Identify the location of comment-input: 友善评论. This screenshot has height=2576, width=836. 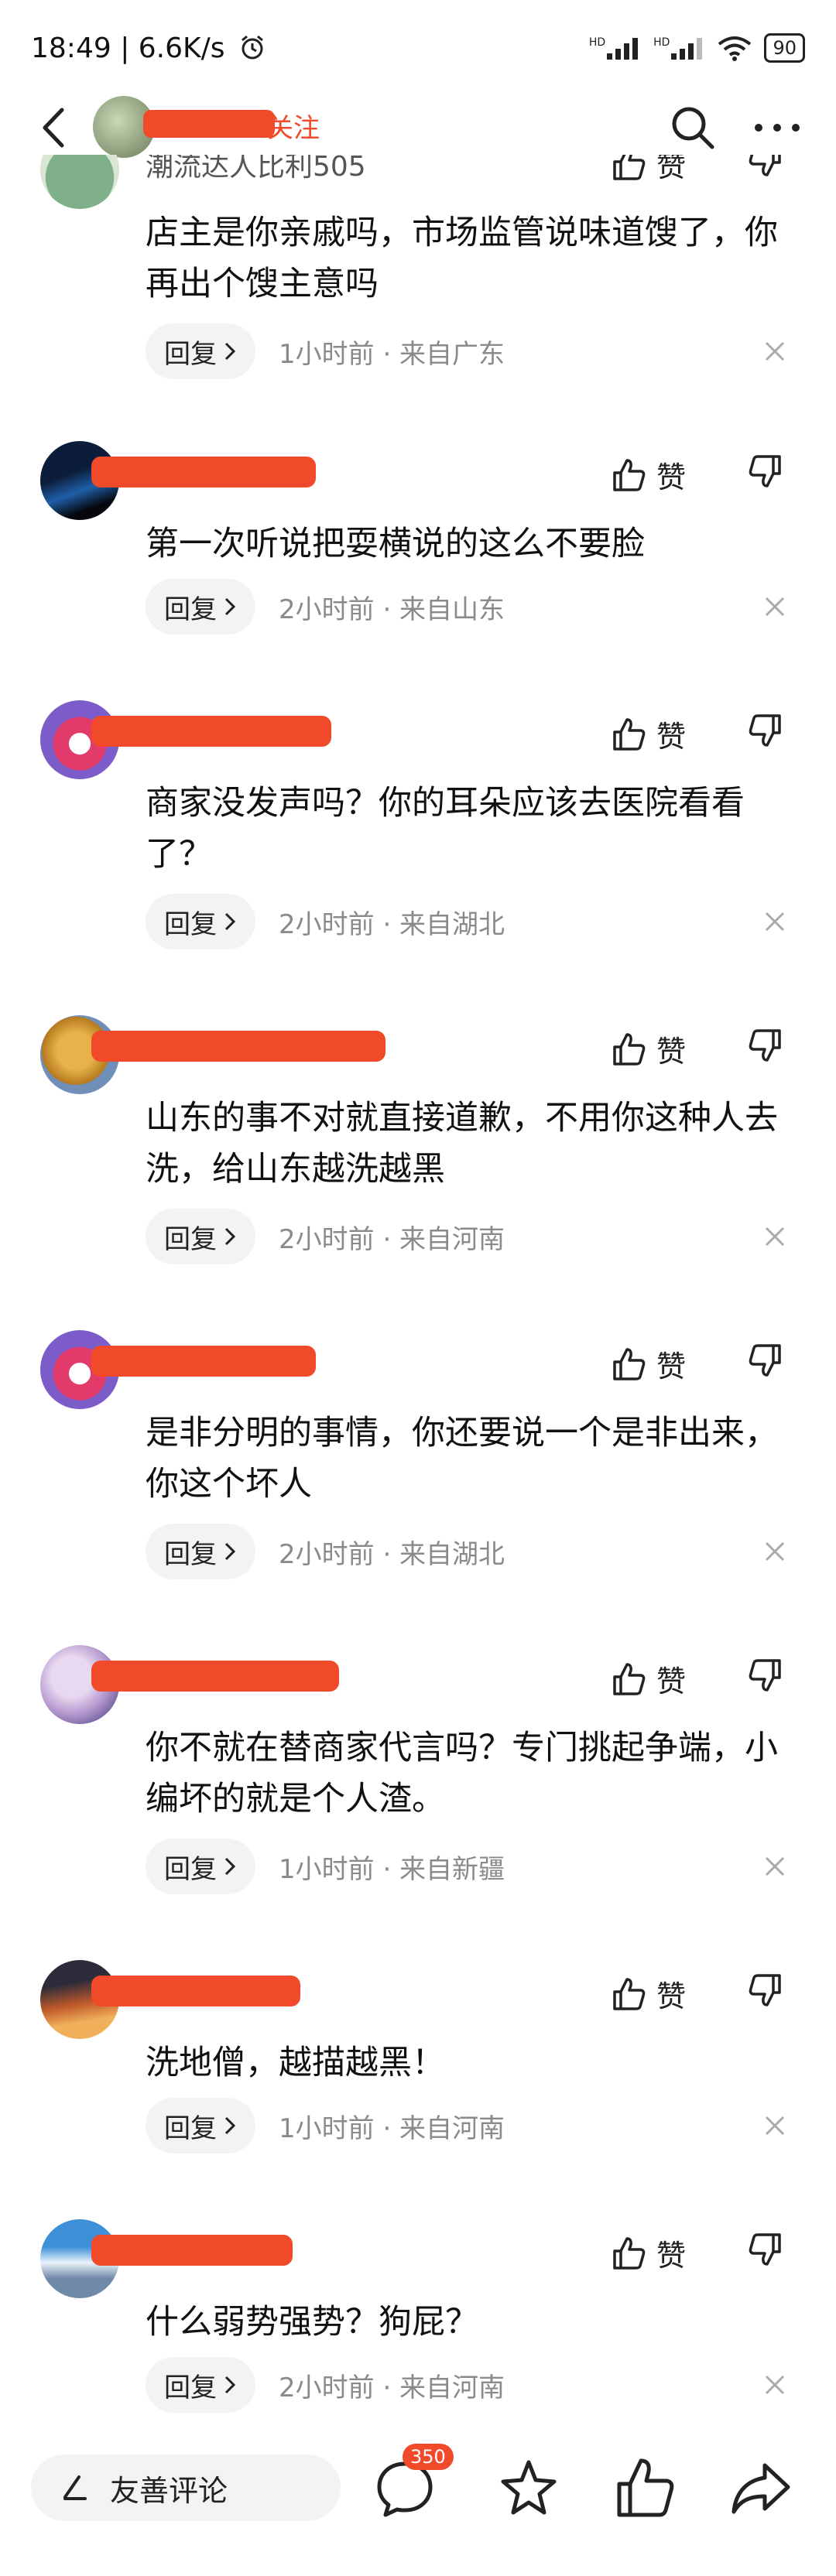
(186, 2488).